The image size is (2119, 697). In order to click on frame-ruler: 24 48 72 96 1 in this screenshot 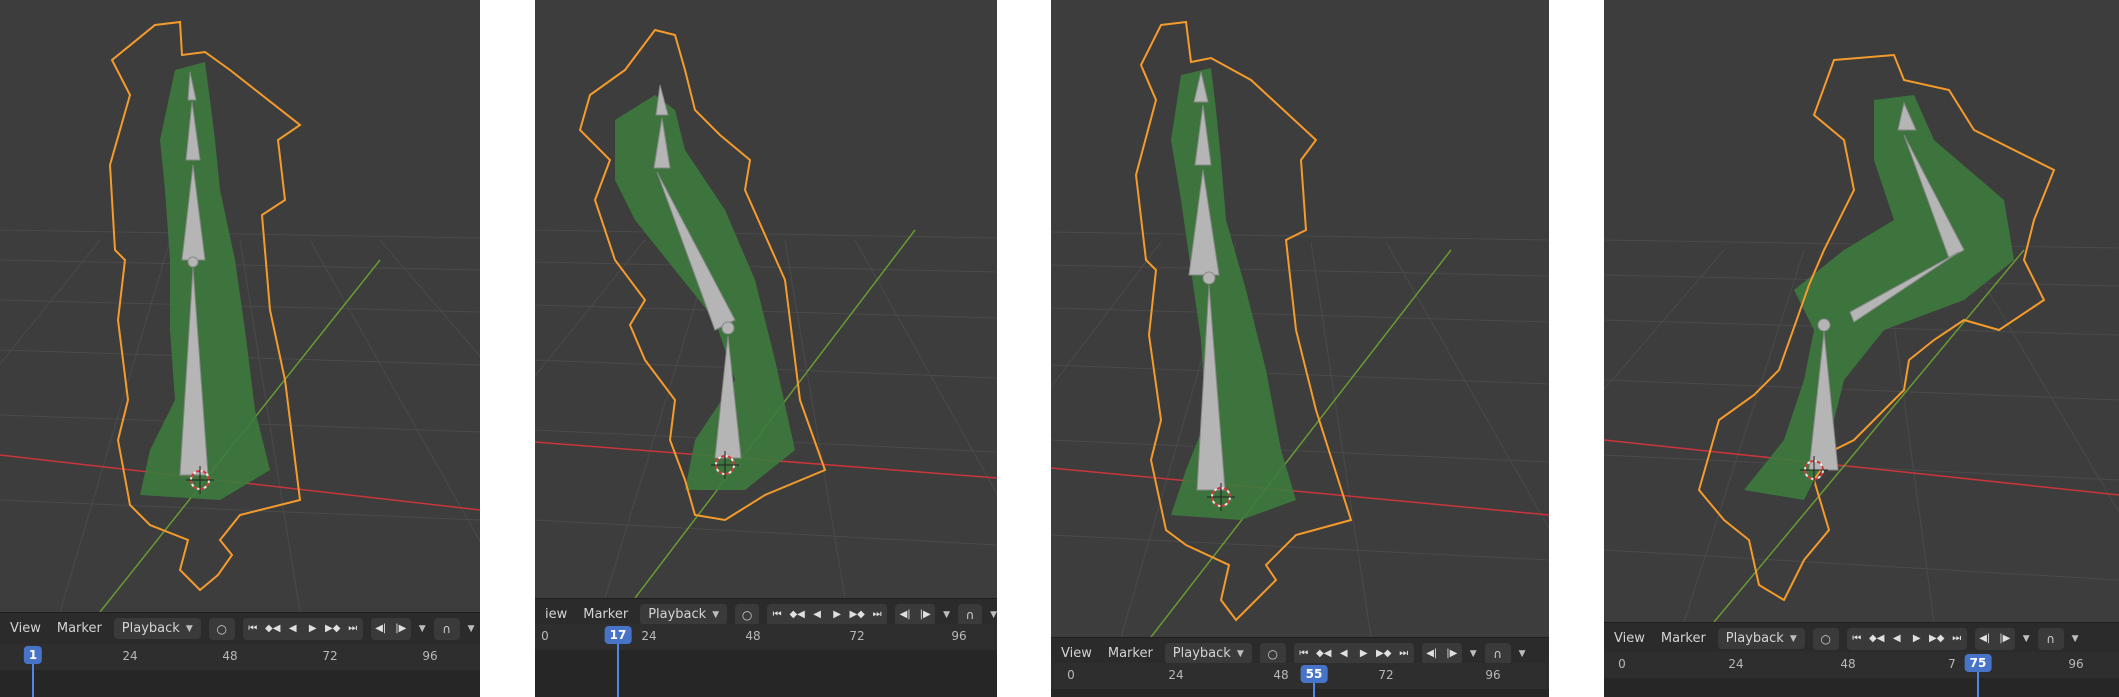, I will do `click(240, 657)`.